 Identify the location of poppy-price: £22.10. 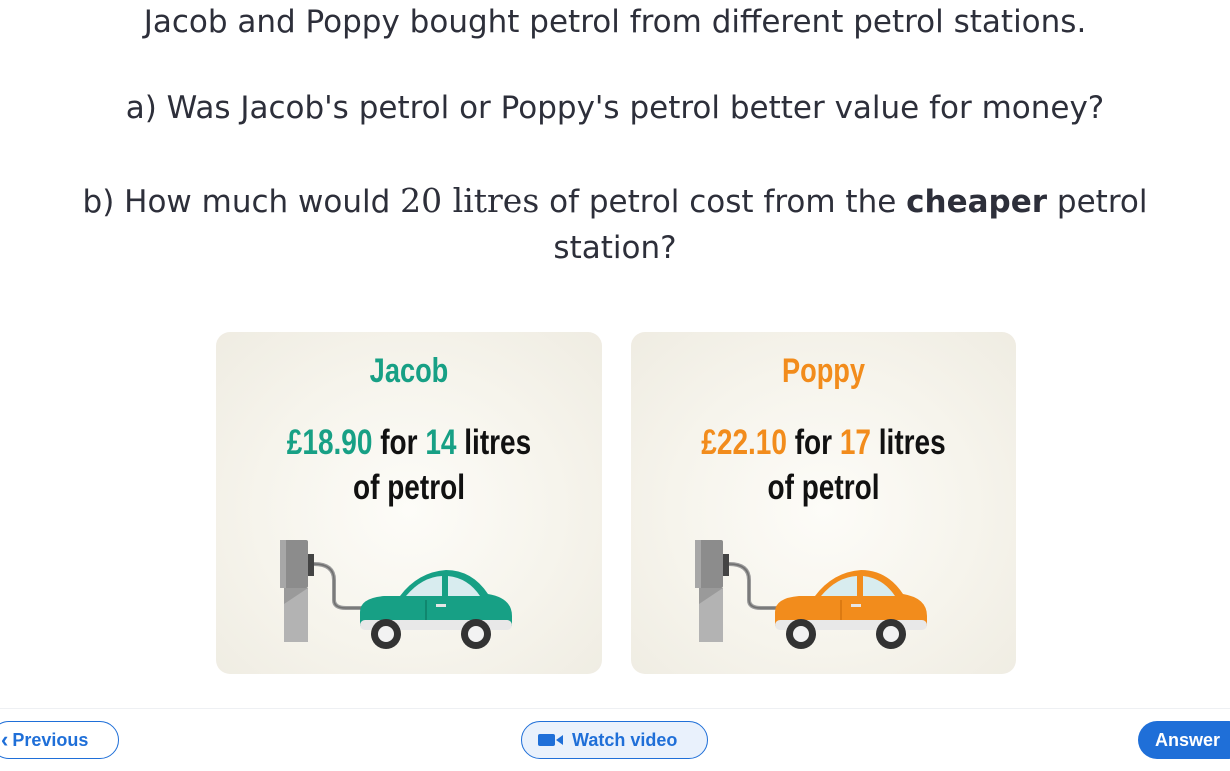
(744, 442).